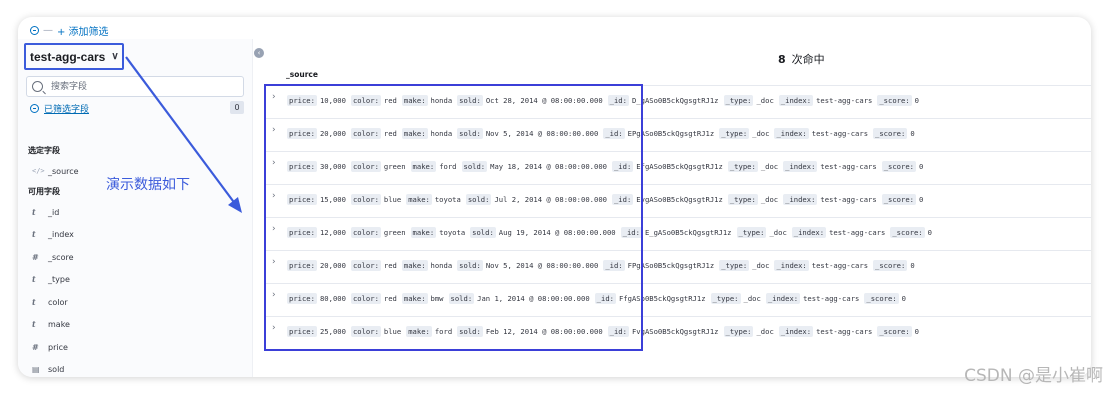 The width and height of the screenshot is (1109, 394). What do you see at coordinates (141, 86) in the screenshot?
I see `field-search-input` at bounding box center [141, 86].